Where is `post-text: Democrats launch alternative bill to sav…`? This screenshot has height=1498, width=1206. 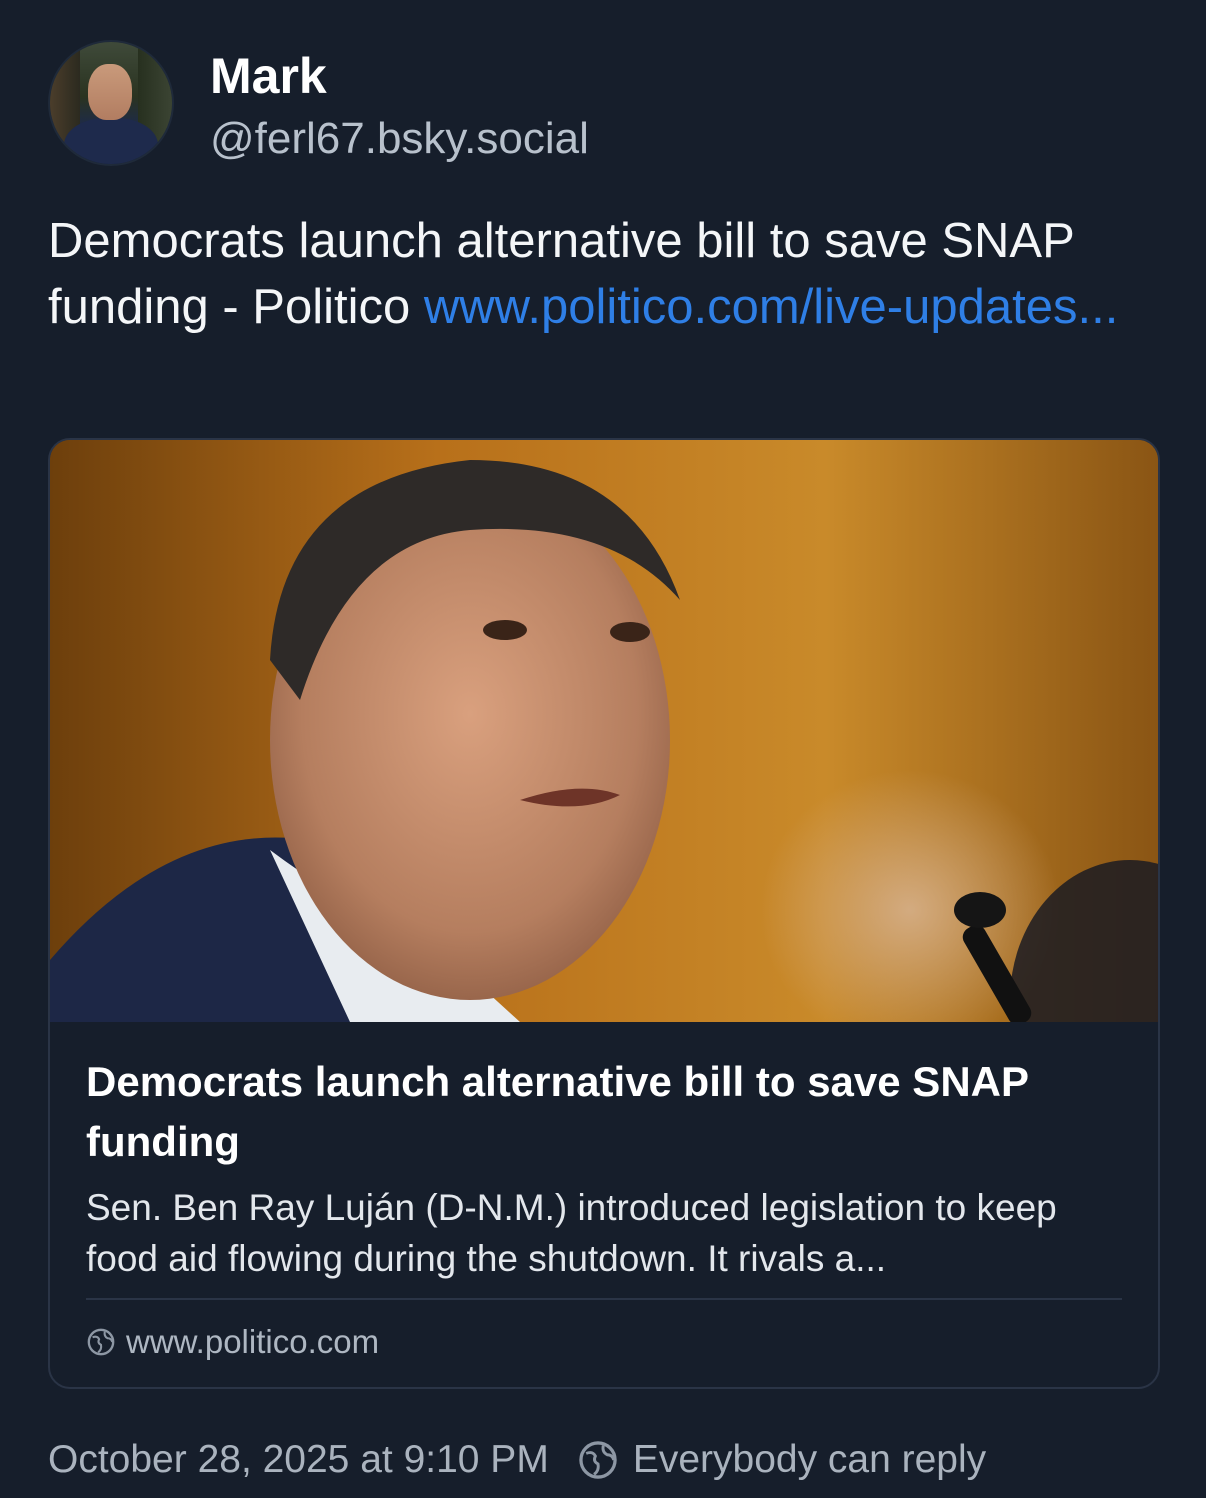
post-text: Democrats launch alternative bill to sav… is located at coordinates (603, 274).